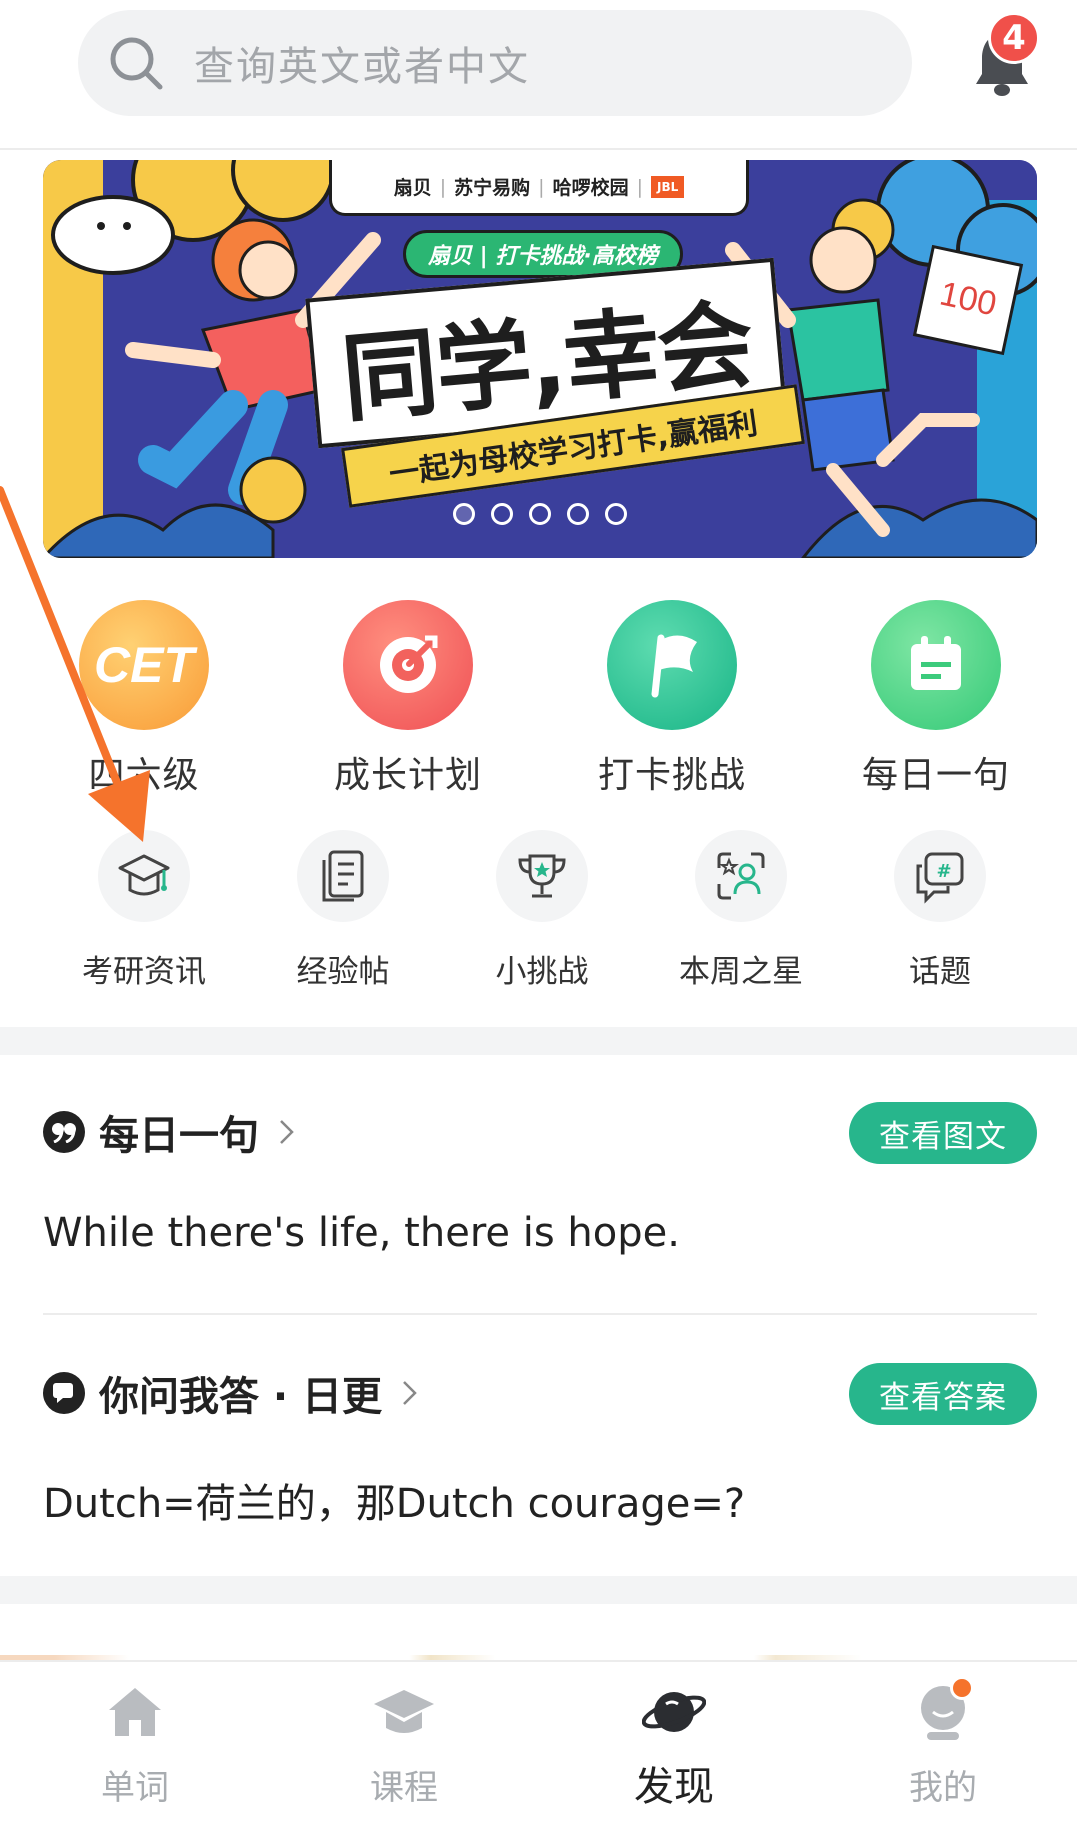 The width and height of the screenshot is (1077, 1827). What do you see at coordinates (404, 1745) in the screenshot?
I see `nav-courses: 课程` at bounding box center [404, 1745].